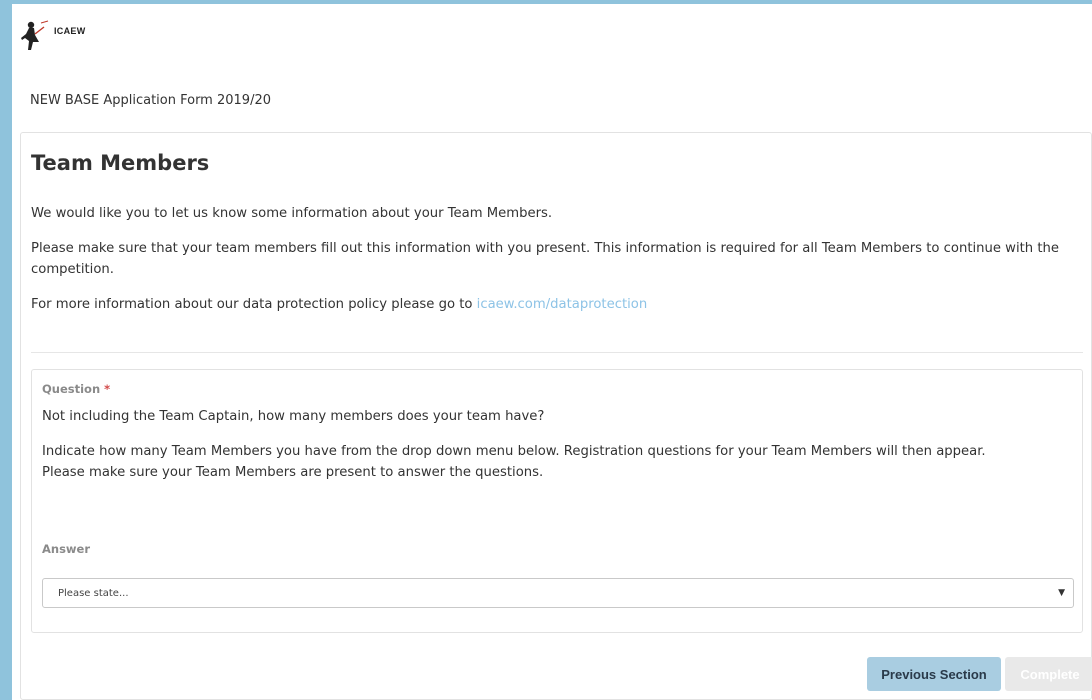  What do you see at coordinates (557, 352) in the screenshot?
I see `divider` at bounding box center [557, 352].